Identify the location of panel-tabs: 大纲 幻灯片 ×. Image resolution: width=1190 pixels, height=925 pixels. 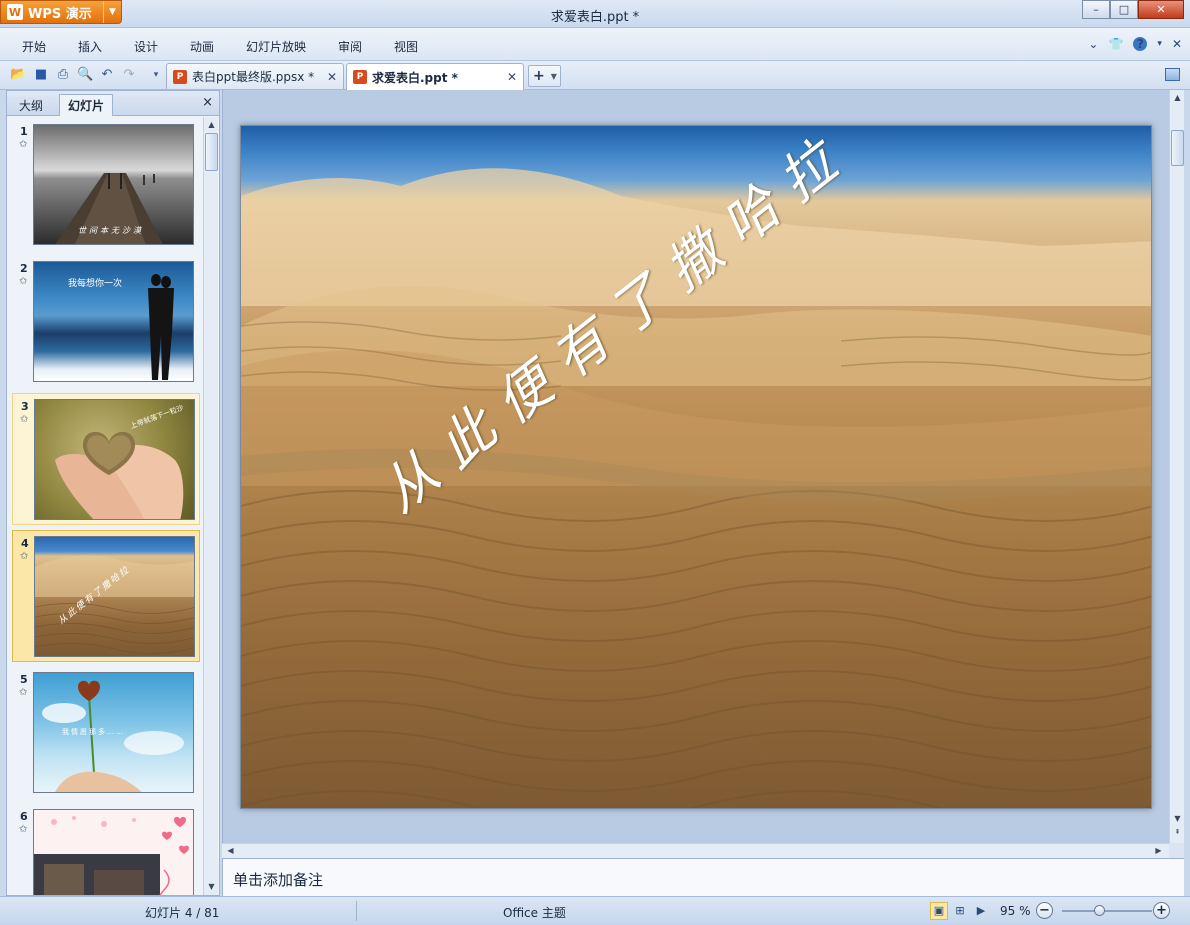
(113, 103).